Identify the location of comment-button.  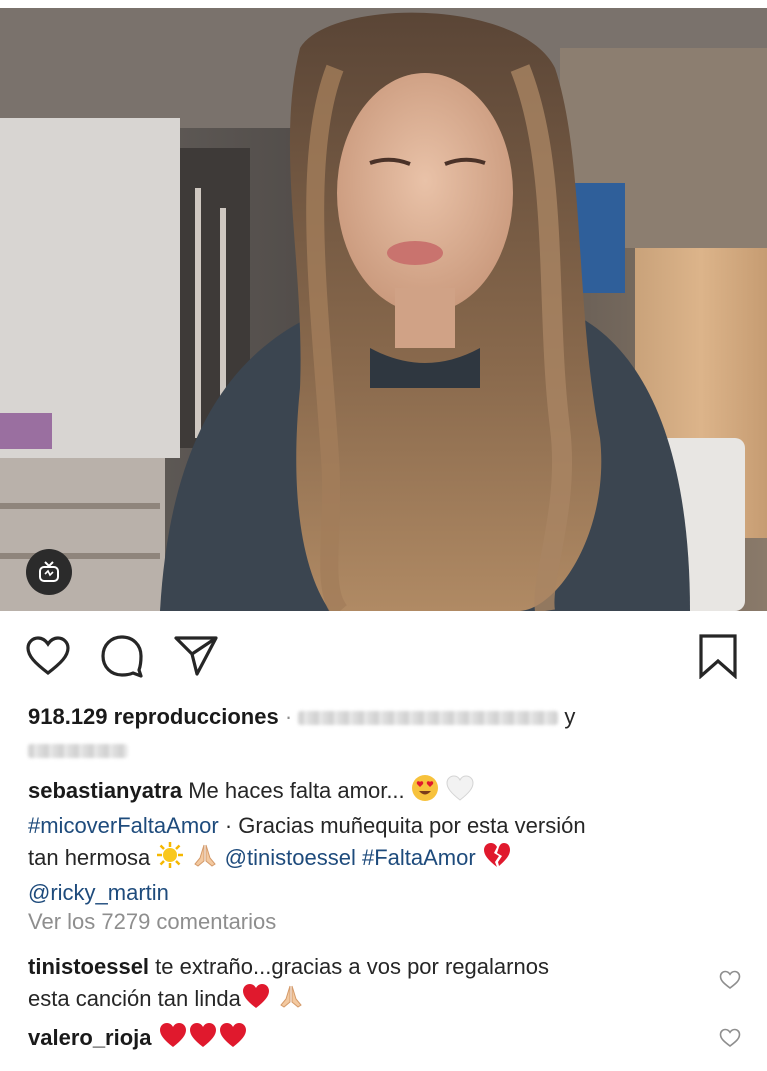
(122, 656).